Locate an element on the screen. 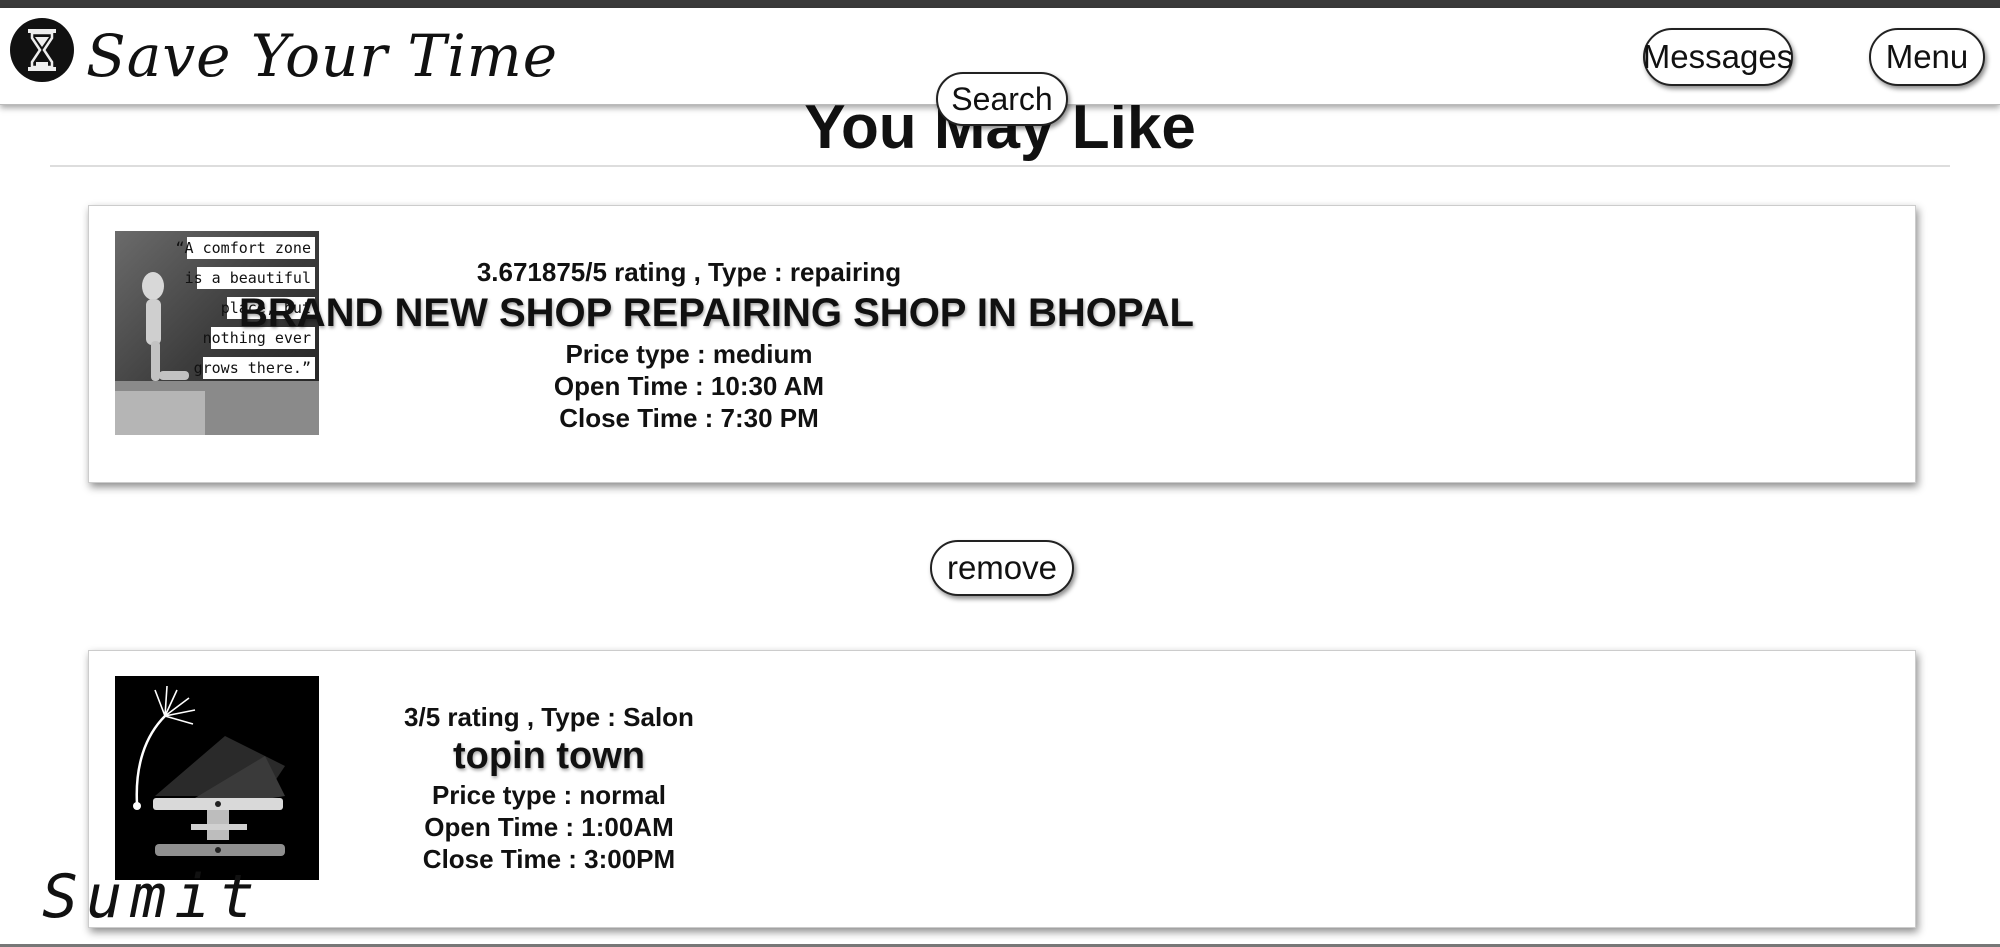 The width and height of the screenshot is (2000, 947). close-time: Close Time : 7:30 PM is located at coordinates (689, 418).